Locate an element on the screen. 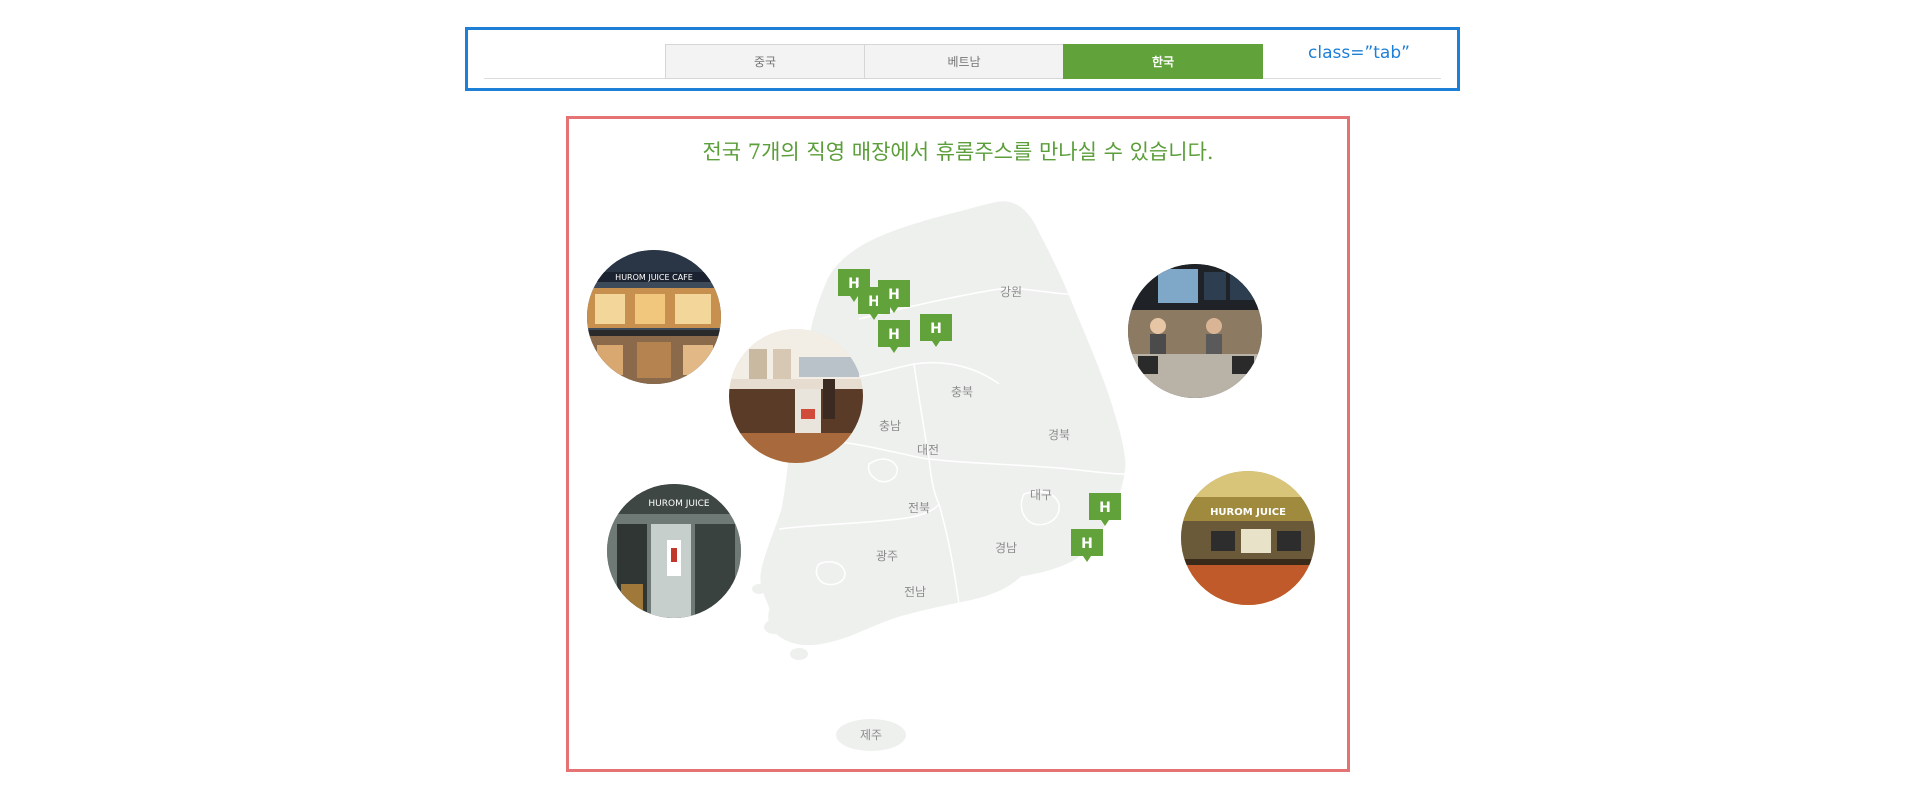 The image size is (1920, 791). country-tabs: 중국 베트남 한국 is located at coordinates (964, 61).